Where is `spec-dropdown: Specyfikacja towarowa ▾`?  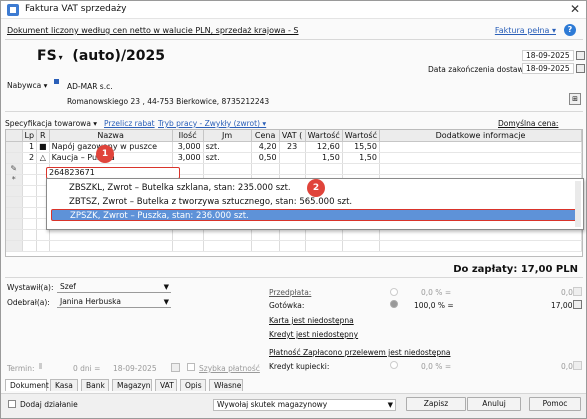
spec-dropdown: Specyfikacja towarowa ▾ is located at coordinates (51, 123).